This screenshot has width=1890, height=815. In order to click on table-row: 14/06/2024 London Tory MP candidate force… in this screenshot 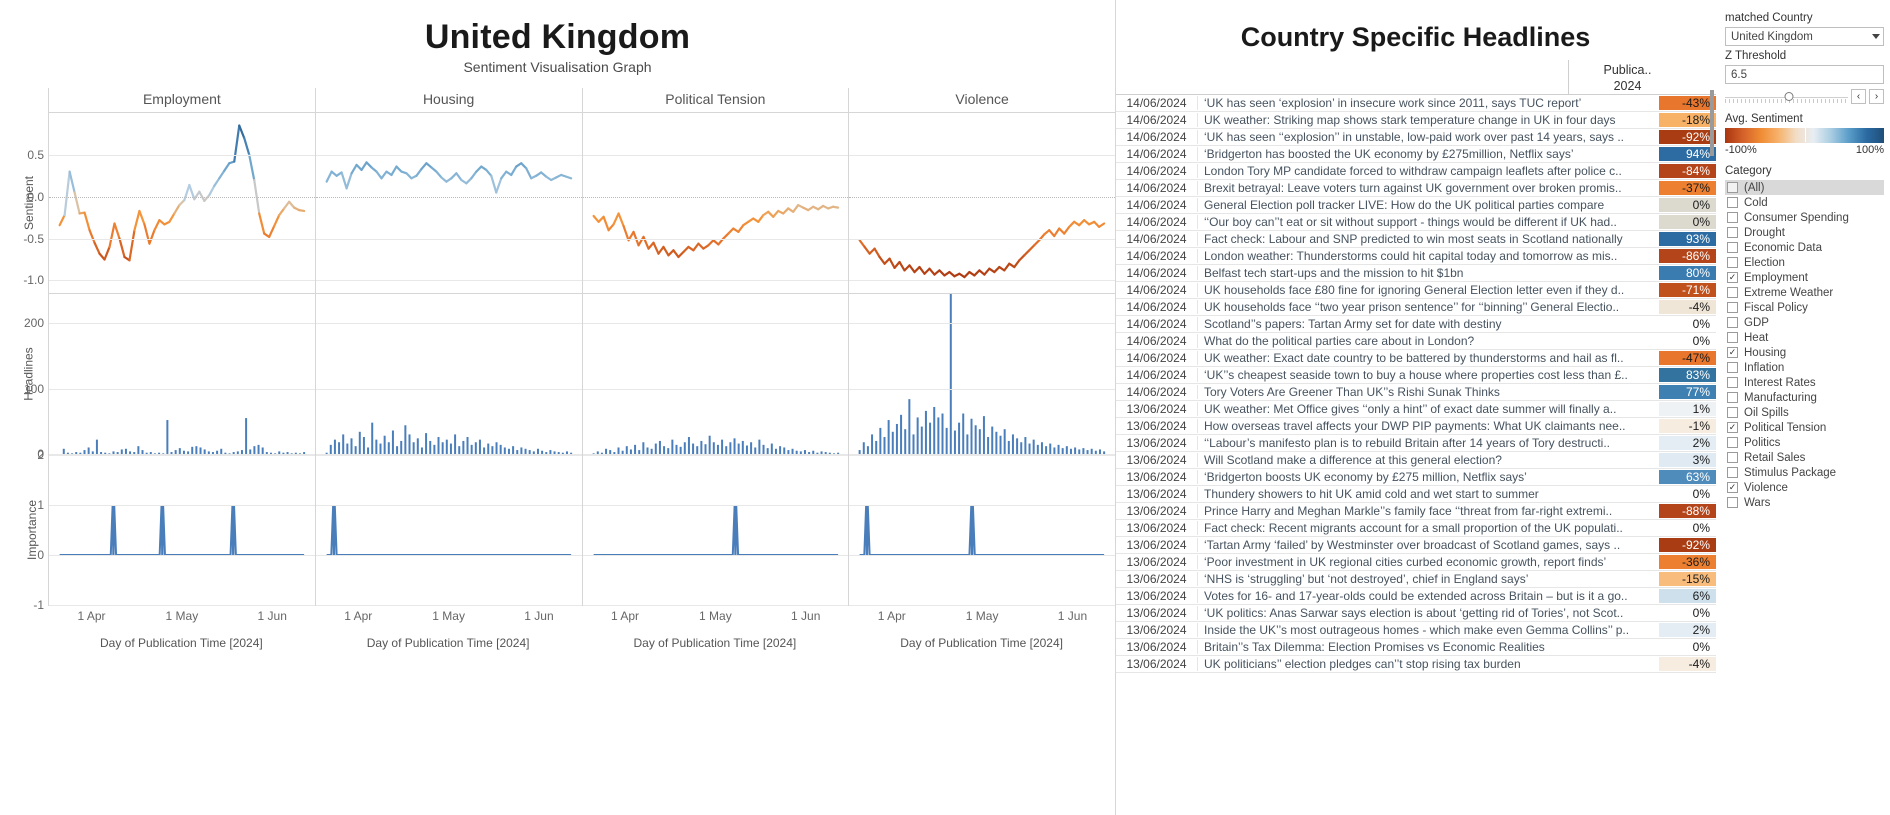, I will do `click(1416, 171)`.